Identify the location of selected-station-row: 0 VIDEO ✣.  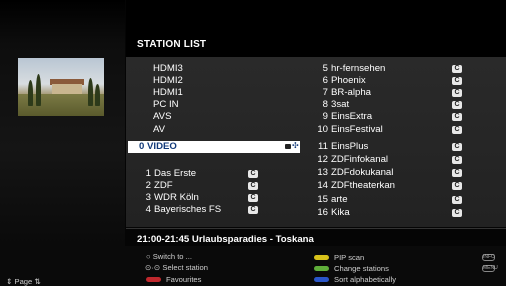
(214, 147).